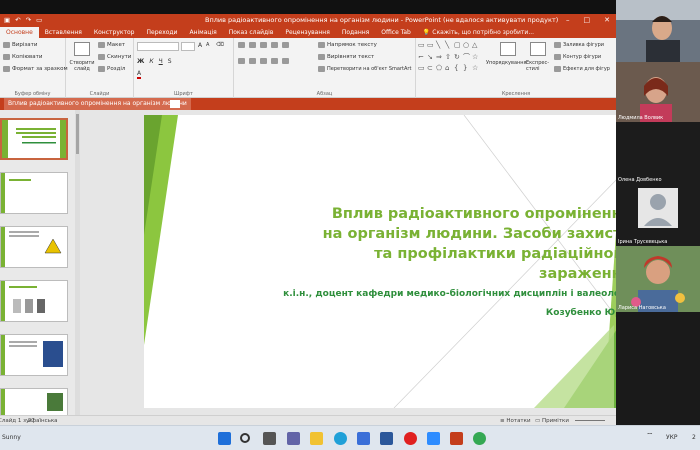  What do you see at coordinates (42, 420) in the screenshot?
I see `language-indicator: українська` at bounding box center [42, 420].